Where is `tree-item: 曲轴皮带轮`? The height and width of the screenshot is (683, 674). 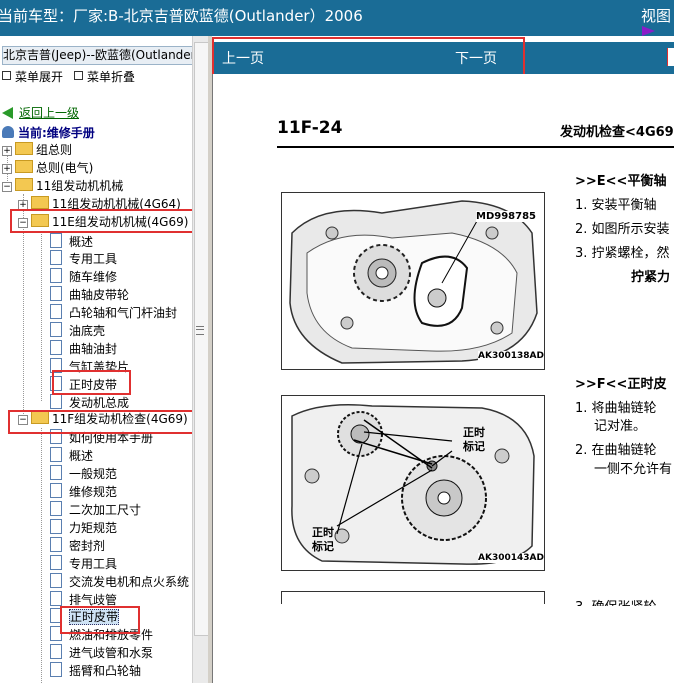 tree-item: 曲轴皮带轮 is located at coordinates (89, 293).